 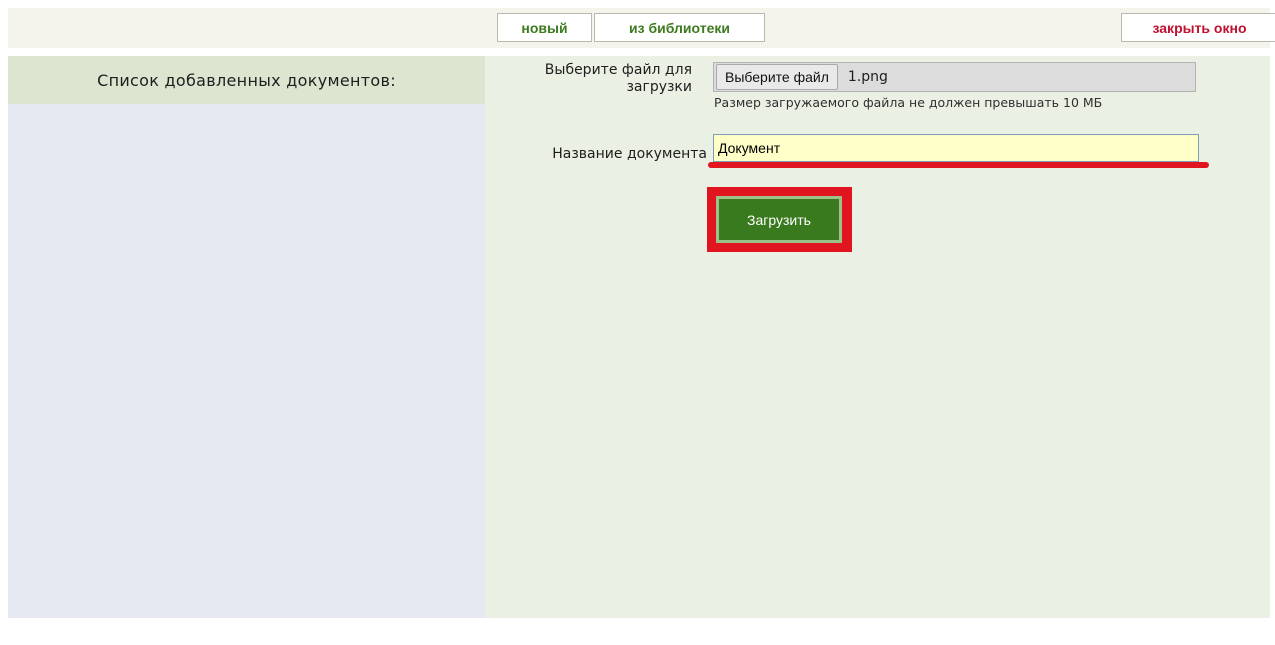 I want to click on document-name-label: Название документа, so click(x=629, y=154).